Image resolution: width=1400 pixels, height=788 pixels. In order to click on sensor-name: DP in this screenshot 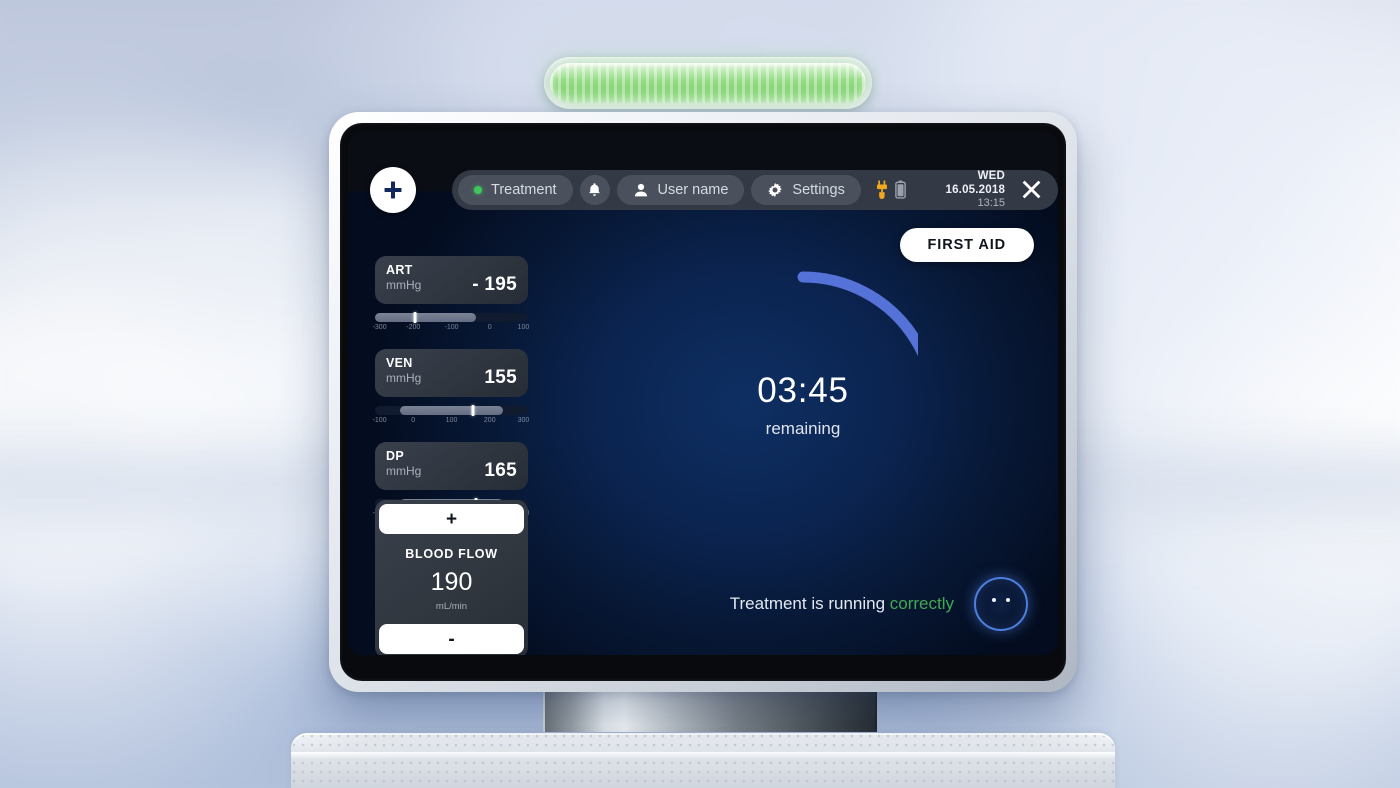, I will do `click(395, 456)`.